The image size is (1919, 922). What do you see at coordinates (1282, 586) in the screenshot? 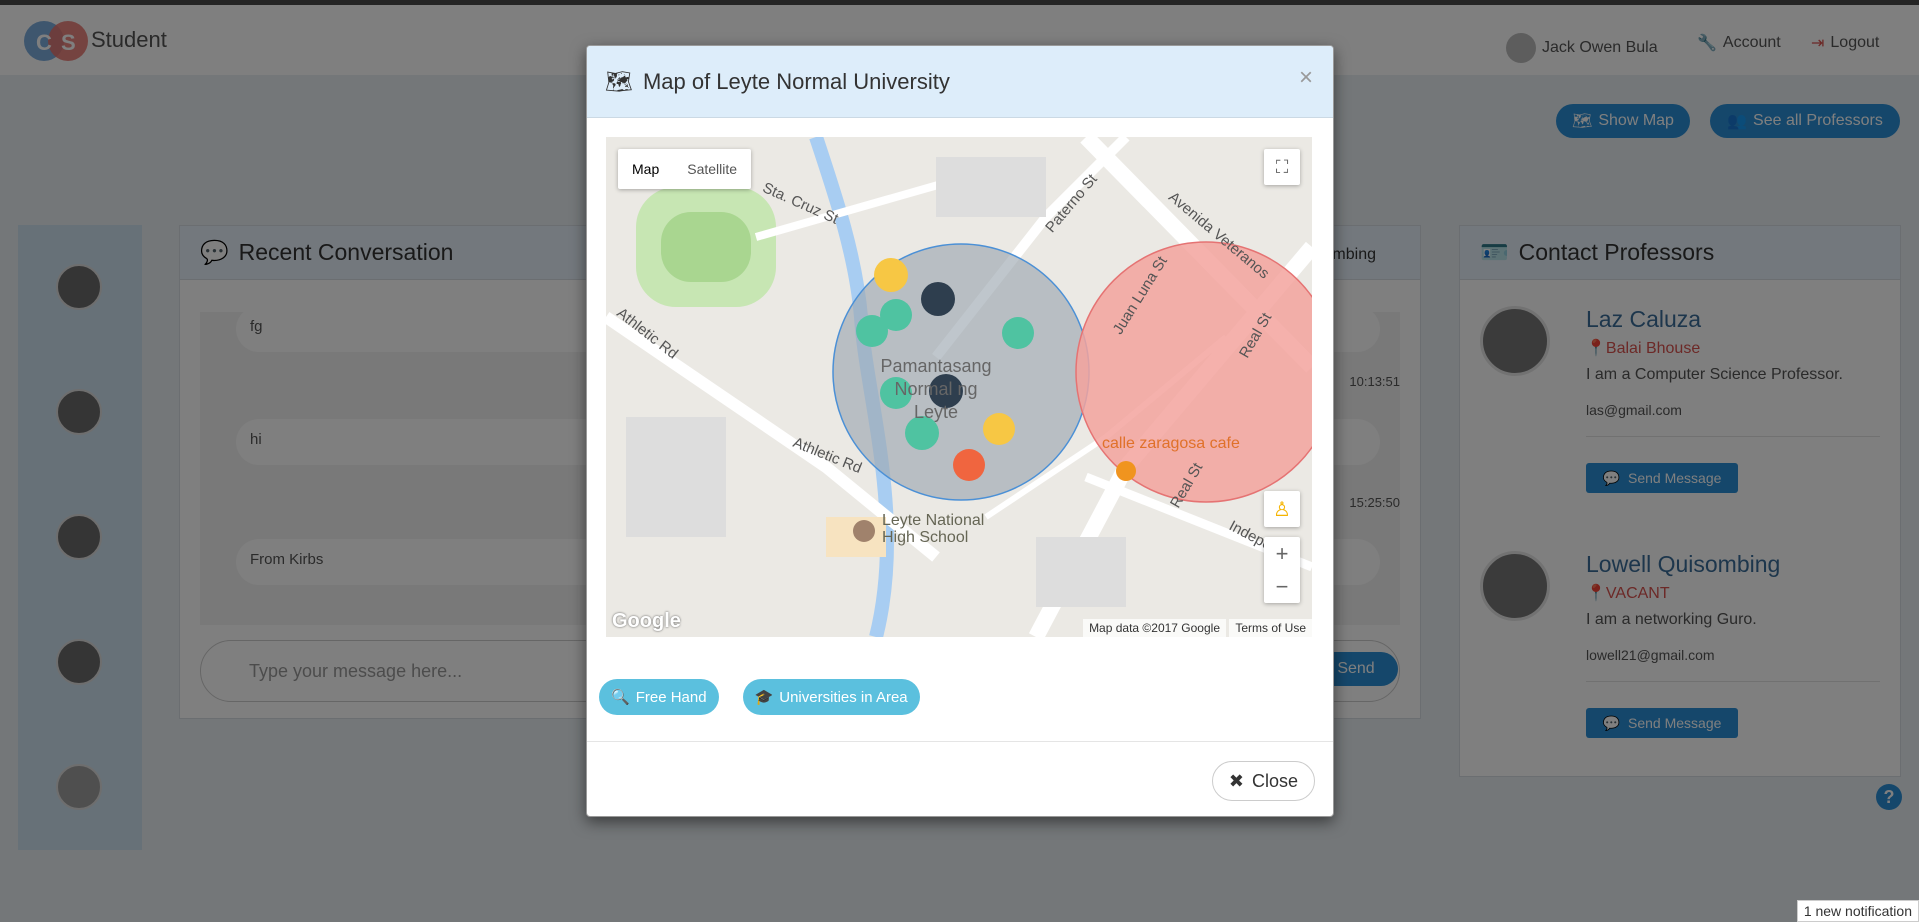
I see `zoom-out-icon: −` at bounding box center [1282, 586].